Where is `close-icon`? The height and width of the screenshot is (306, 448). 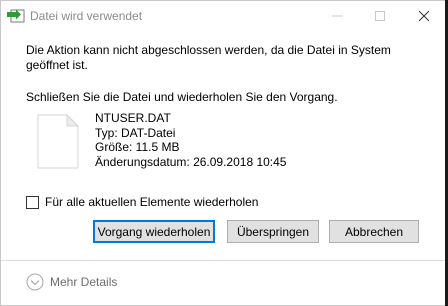 close-icon is located at coordinates (424, 16).